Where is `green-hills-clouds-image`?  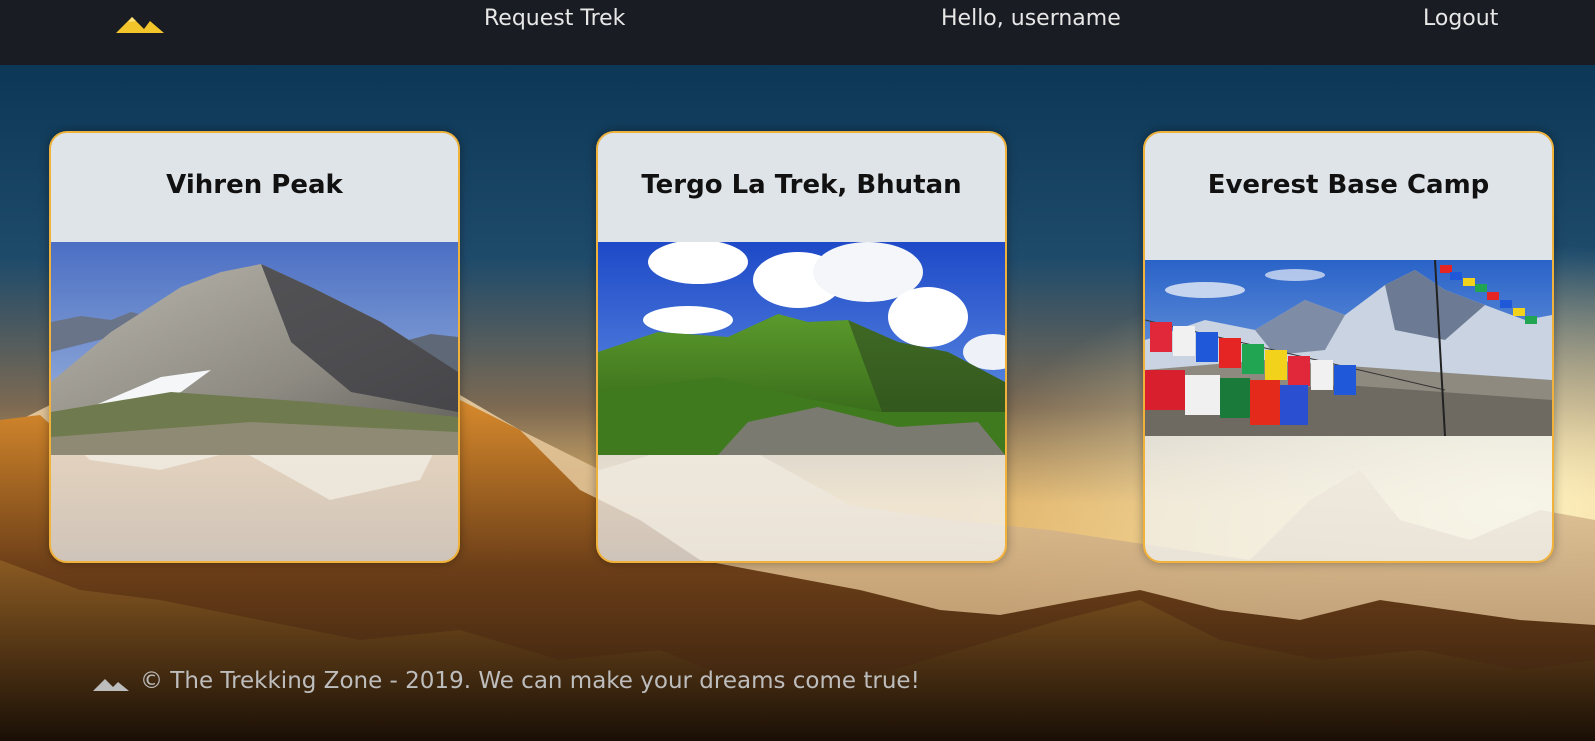 green-hills-clouds-image is located at coordinates (801, 348).